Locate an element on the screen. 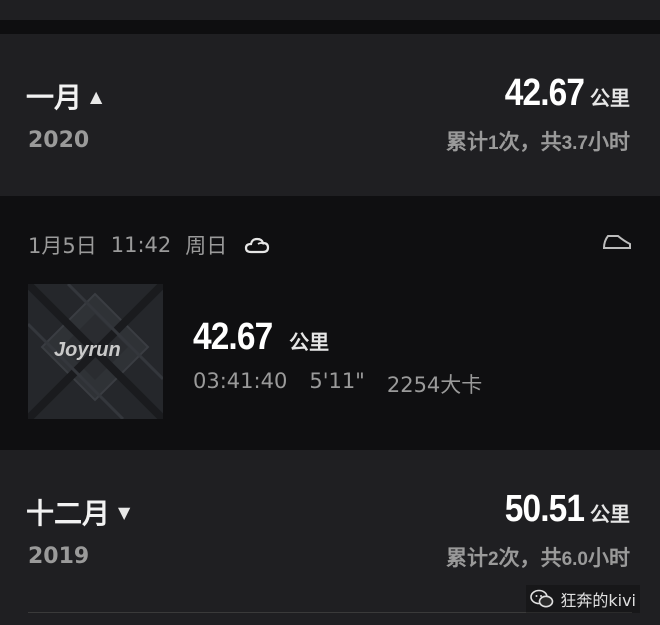  month-name: 十二月 ▼ is located at coordinates (78, 512).